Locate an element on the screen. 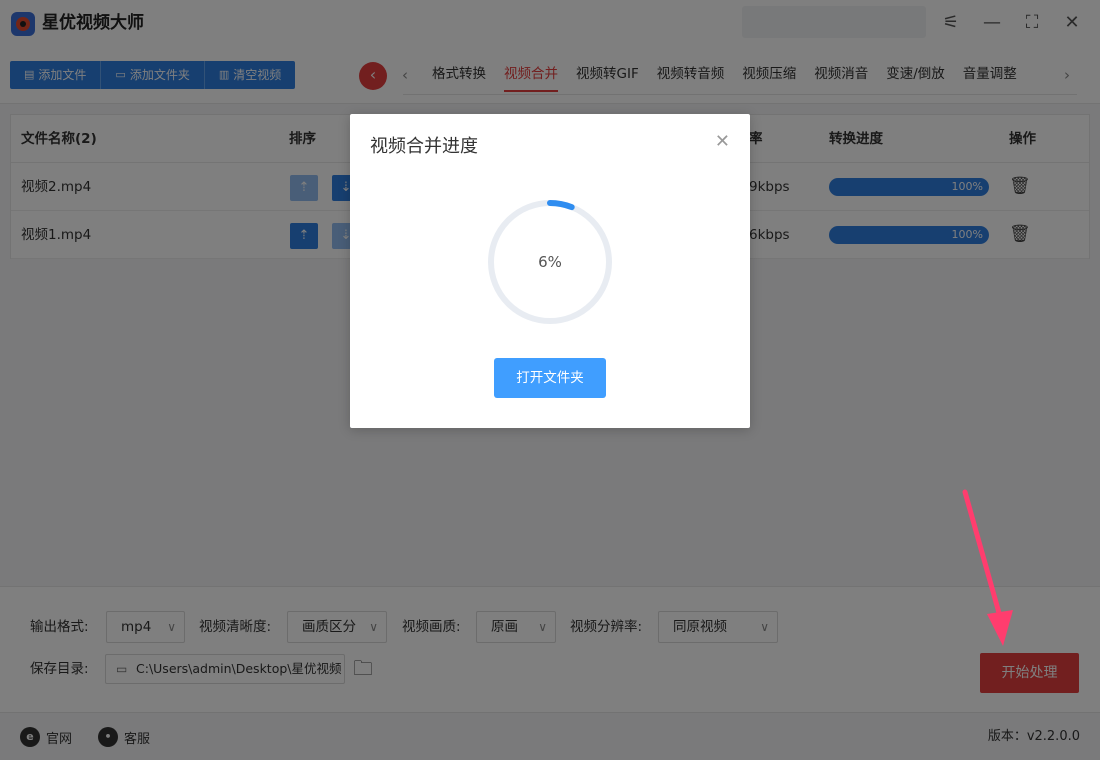  progress-percent: 6% is located at coordinates (550, 262).